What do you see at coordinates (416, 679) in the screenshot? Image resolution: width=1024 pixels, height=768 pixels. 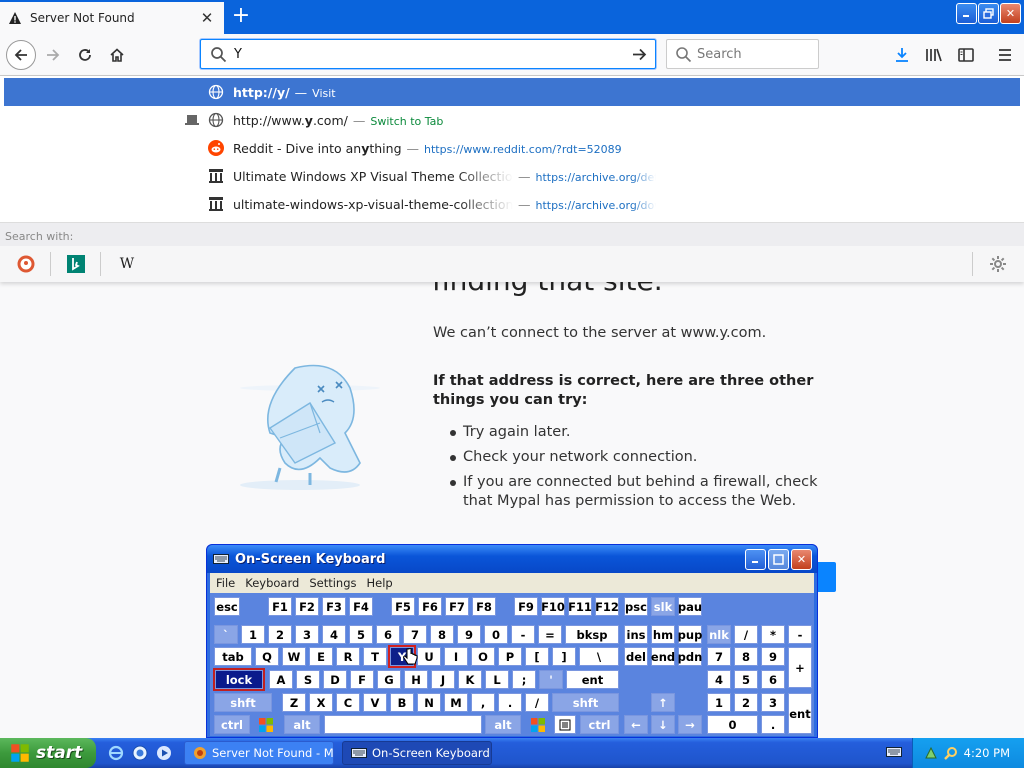 I see `key-h: H` at bounding box center [416, 679].